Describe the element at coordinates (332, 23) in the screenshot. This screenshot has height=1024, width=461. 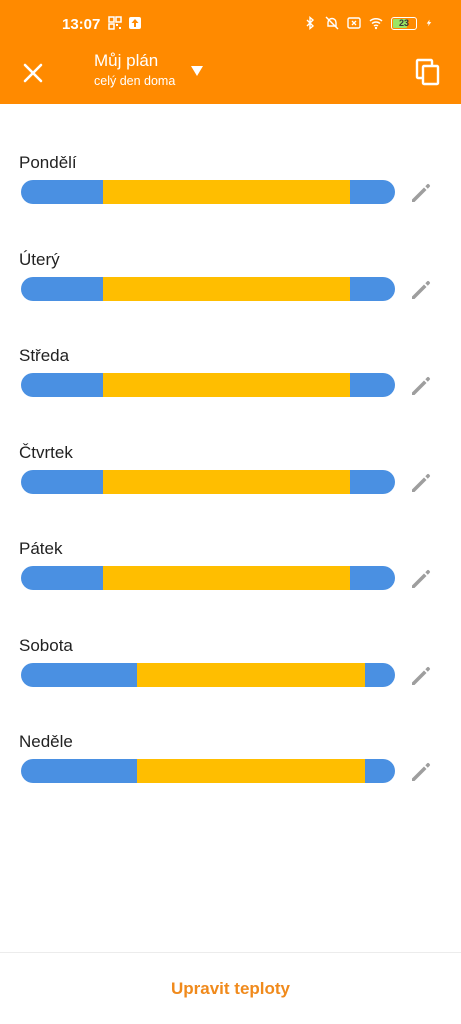
I see `alarm-off-icon` at that location.